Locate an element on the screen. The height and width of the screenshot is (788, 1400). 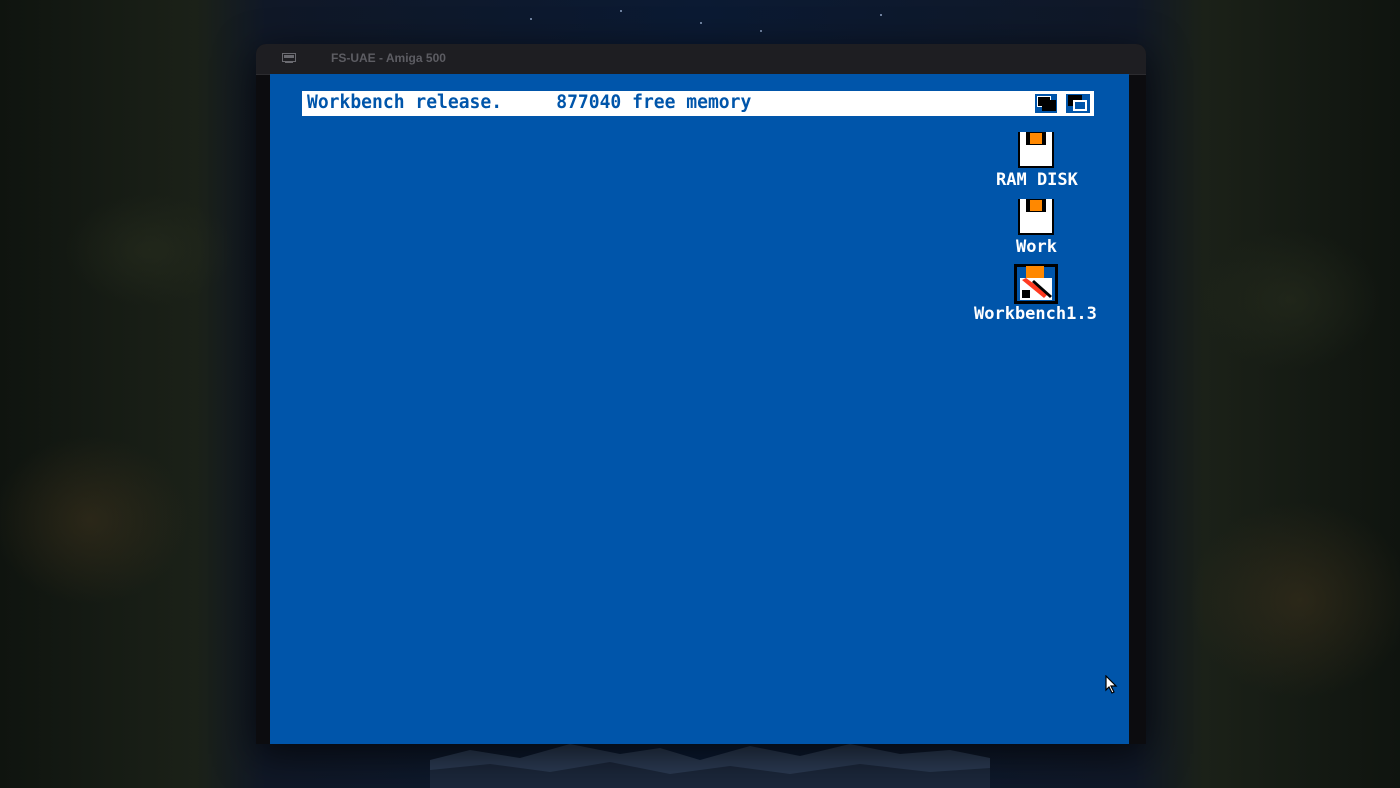
desktop-icon-label: RAM DISK is located at coordinates (1037, 180).